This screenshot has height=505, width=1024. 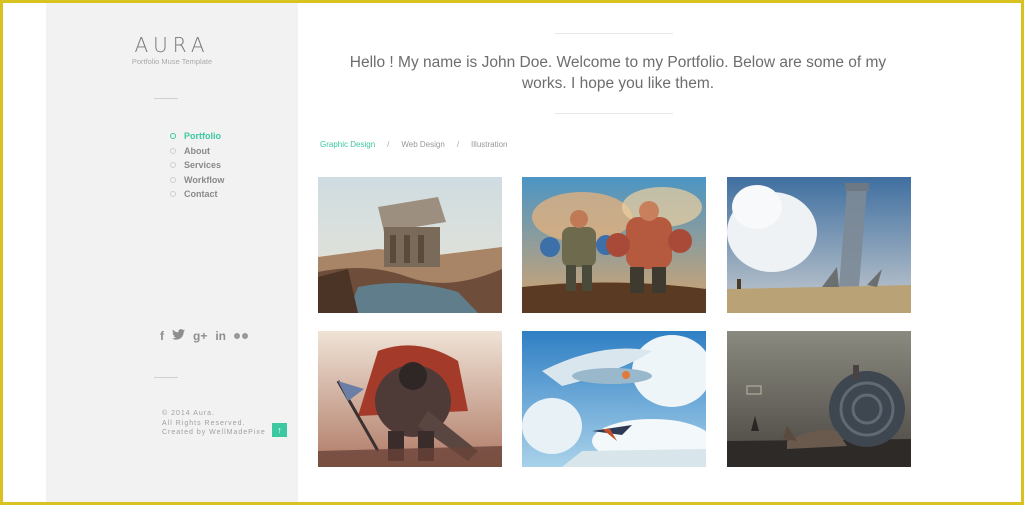 What do you see at coordinates (166, 98) in the screenshot?
I see `sidebar-divider-top` at bounding box center [166, 98].